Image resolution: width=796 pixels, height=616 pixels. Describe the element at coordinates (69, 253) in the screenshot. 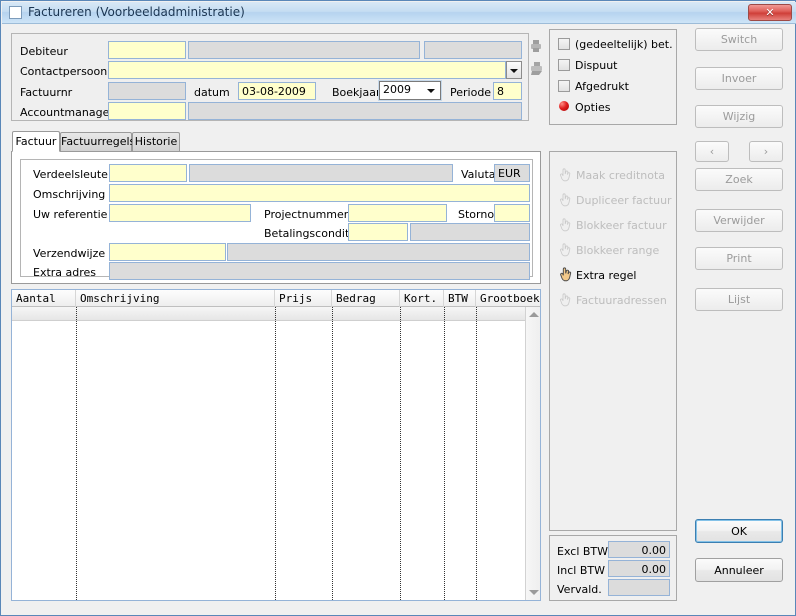

I see `verzendwijze-label: Verzendwijze` at that location.